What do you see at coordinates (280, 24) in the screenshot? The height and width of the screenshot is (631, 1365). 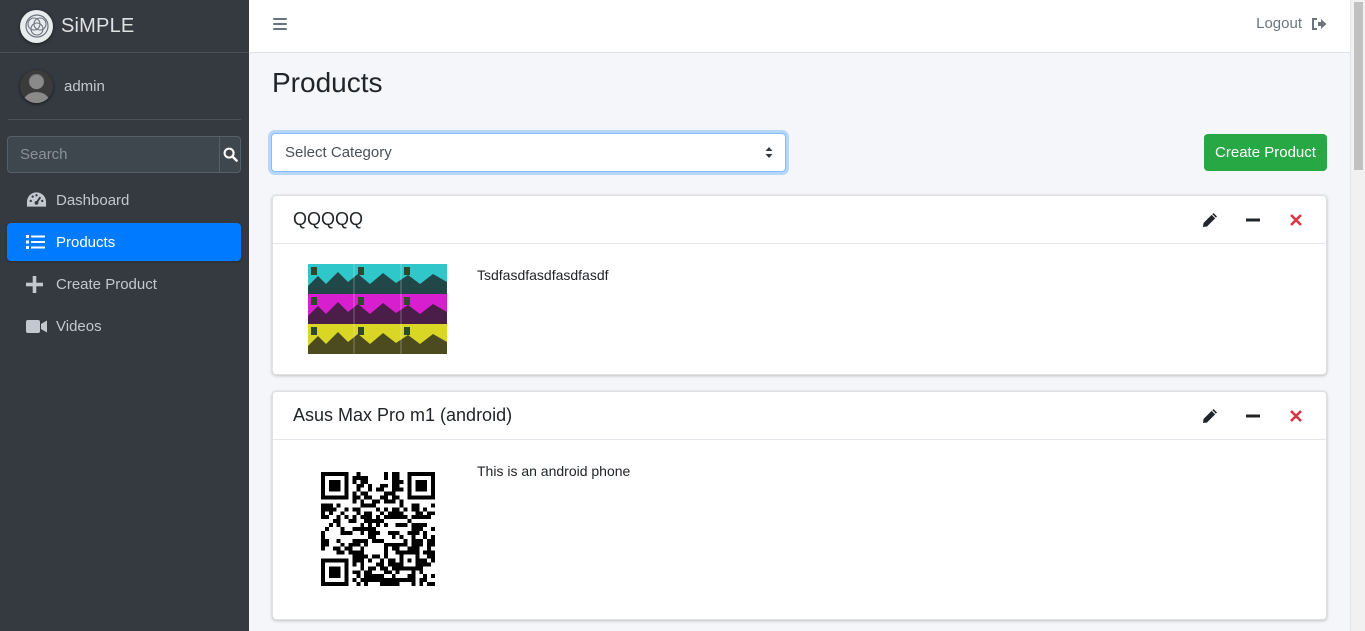 I see `menu-toggle-icon` at bounding box center [280, 24].